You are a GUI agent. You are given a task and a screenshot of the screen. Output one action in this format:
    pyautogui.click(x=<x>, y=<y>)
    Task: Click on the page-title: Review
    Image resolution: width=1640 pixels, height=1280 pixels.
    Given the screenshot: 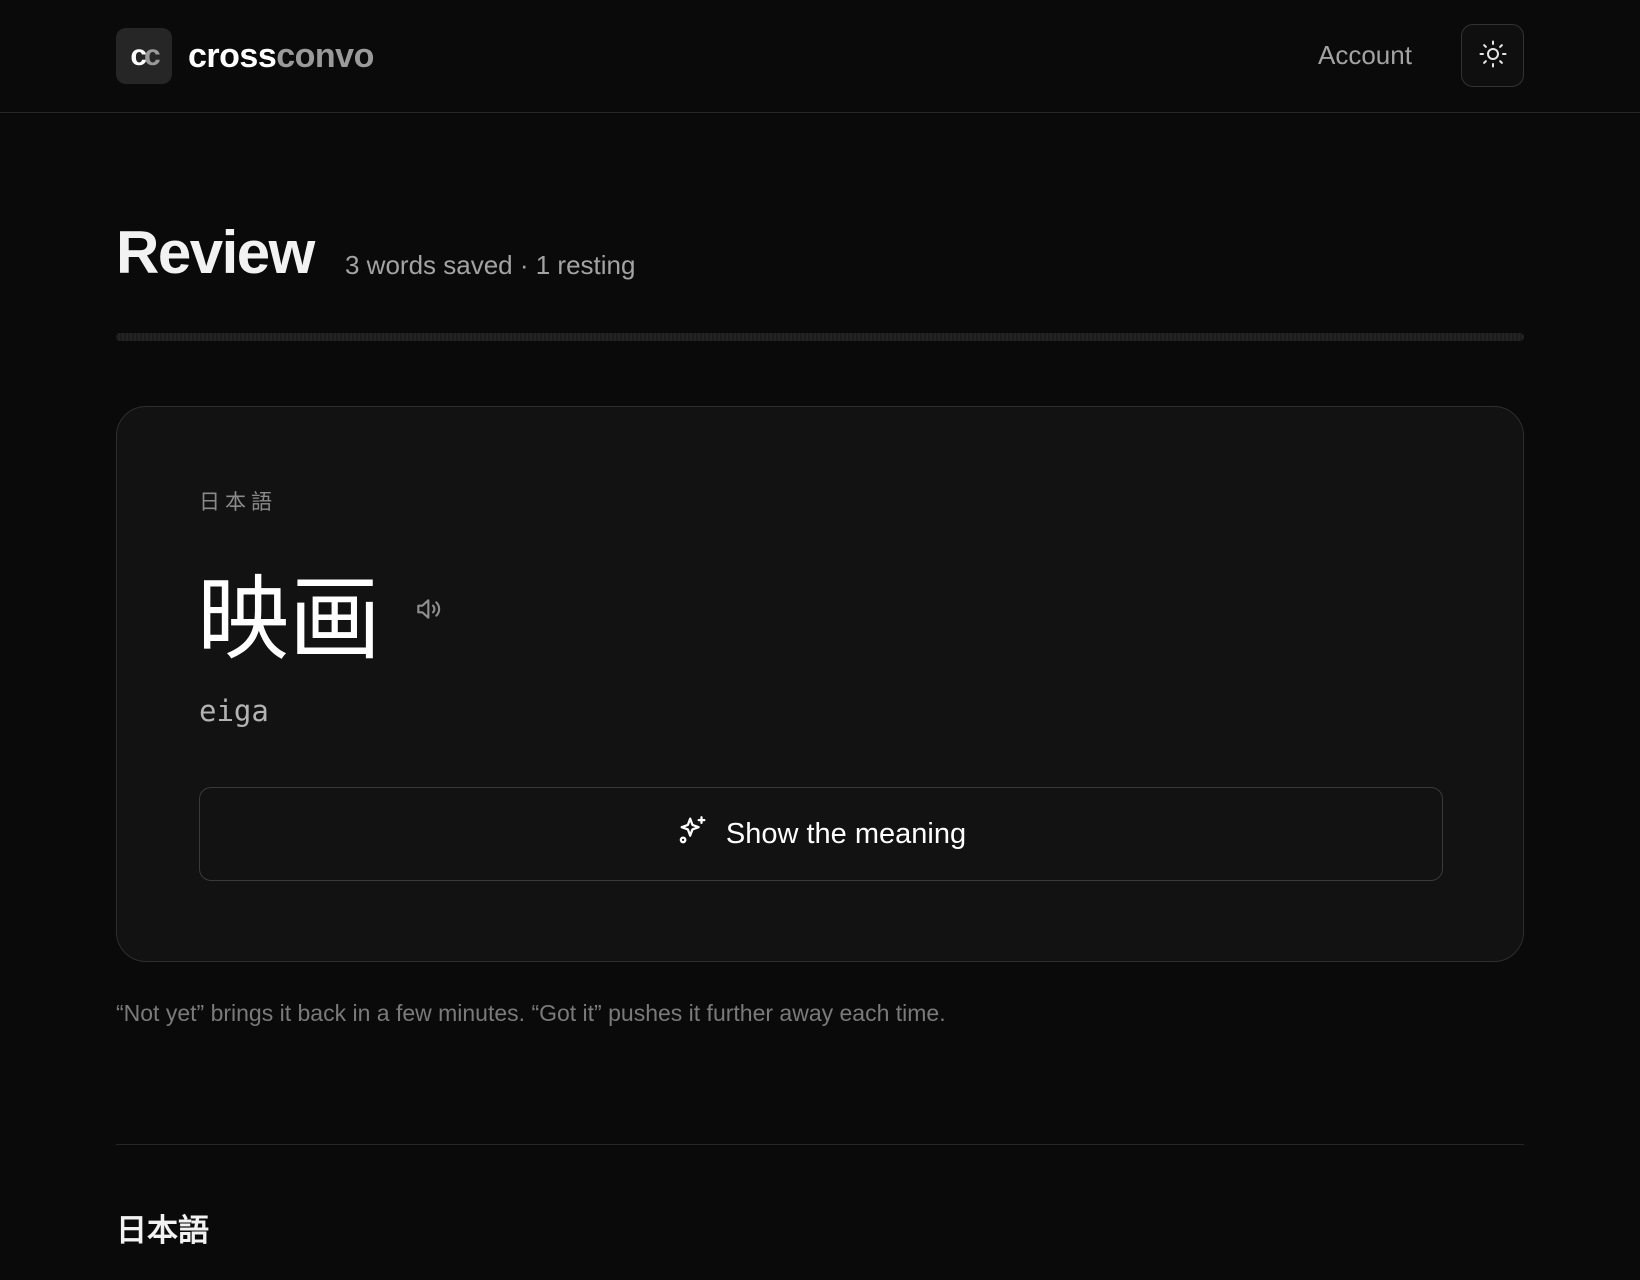 What is the action you would take?
    pyautogui.click(x=215, y=252)
    